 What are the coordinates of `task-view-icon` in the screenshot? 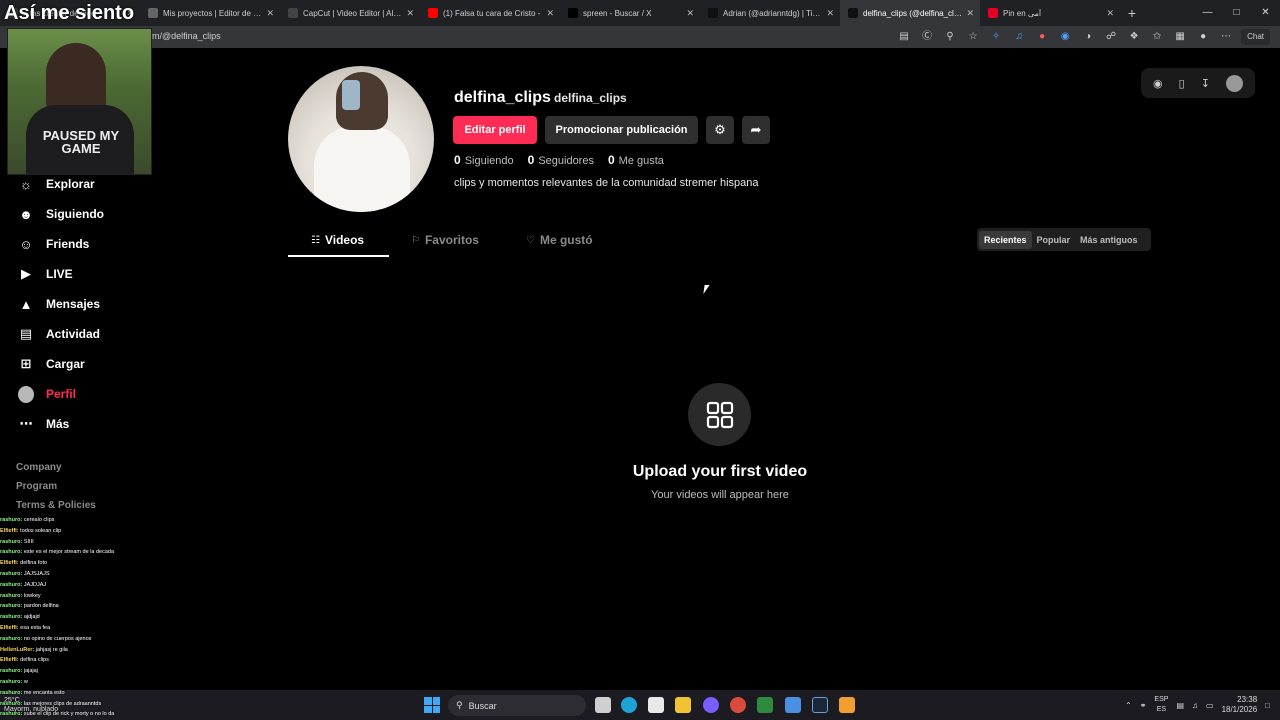 It's located at (603, 705).